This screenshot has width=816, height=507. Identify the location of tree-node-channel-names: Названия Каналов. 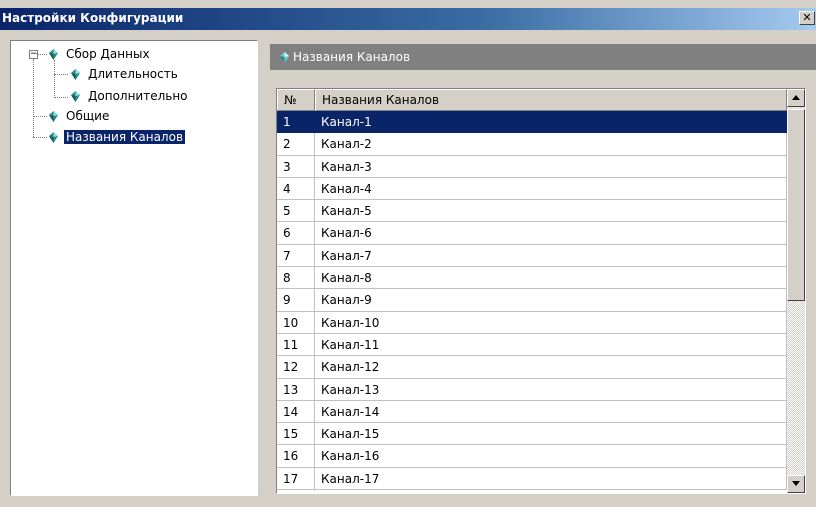
(117, 137).